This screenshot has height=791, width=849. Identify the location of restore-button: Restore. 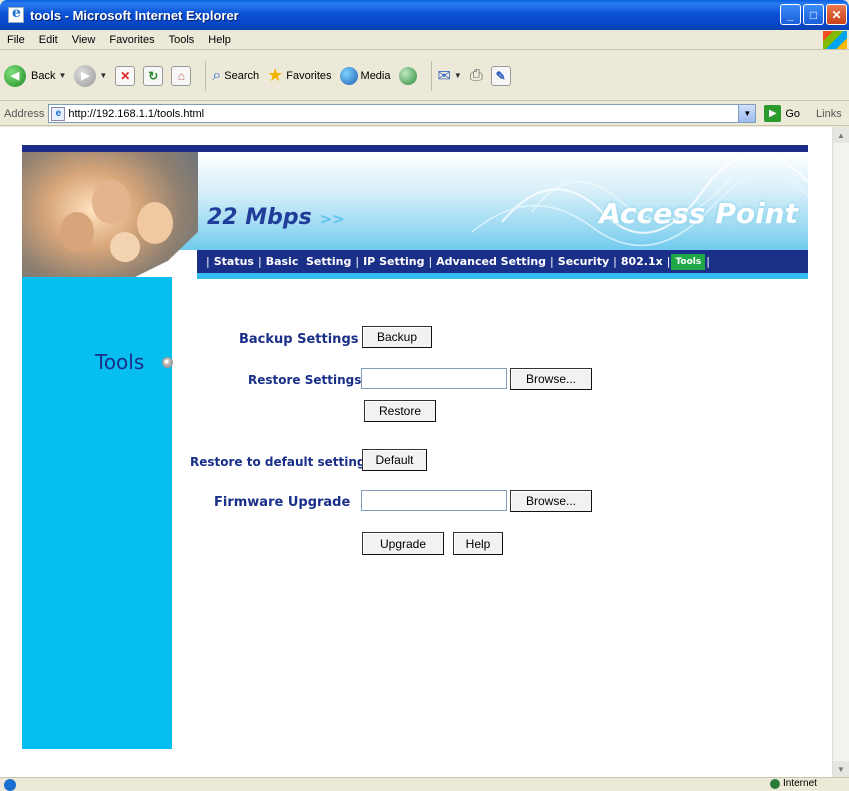
(400, 411).